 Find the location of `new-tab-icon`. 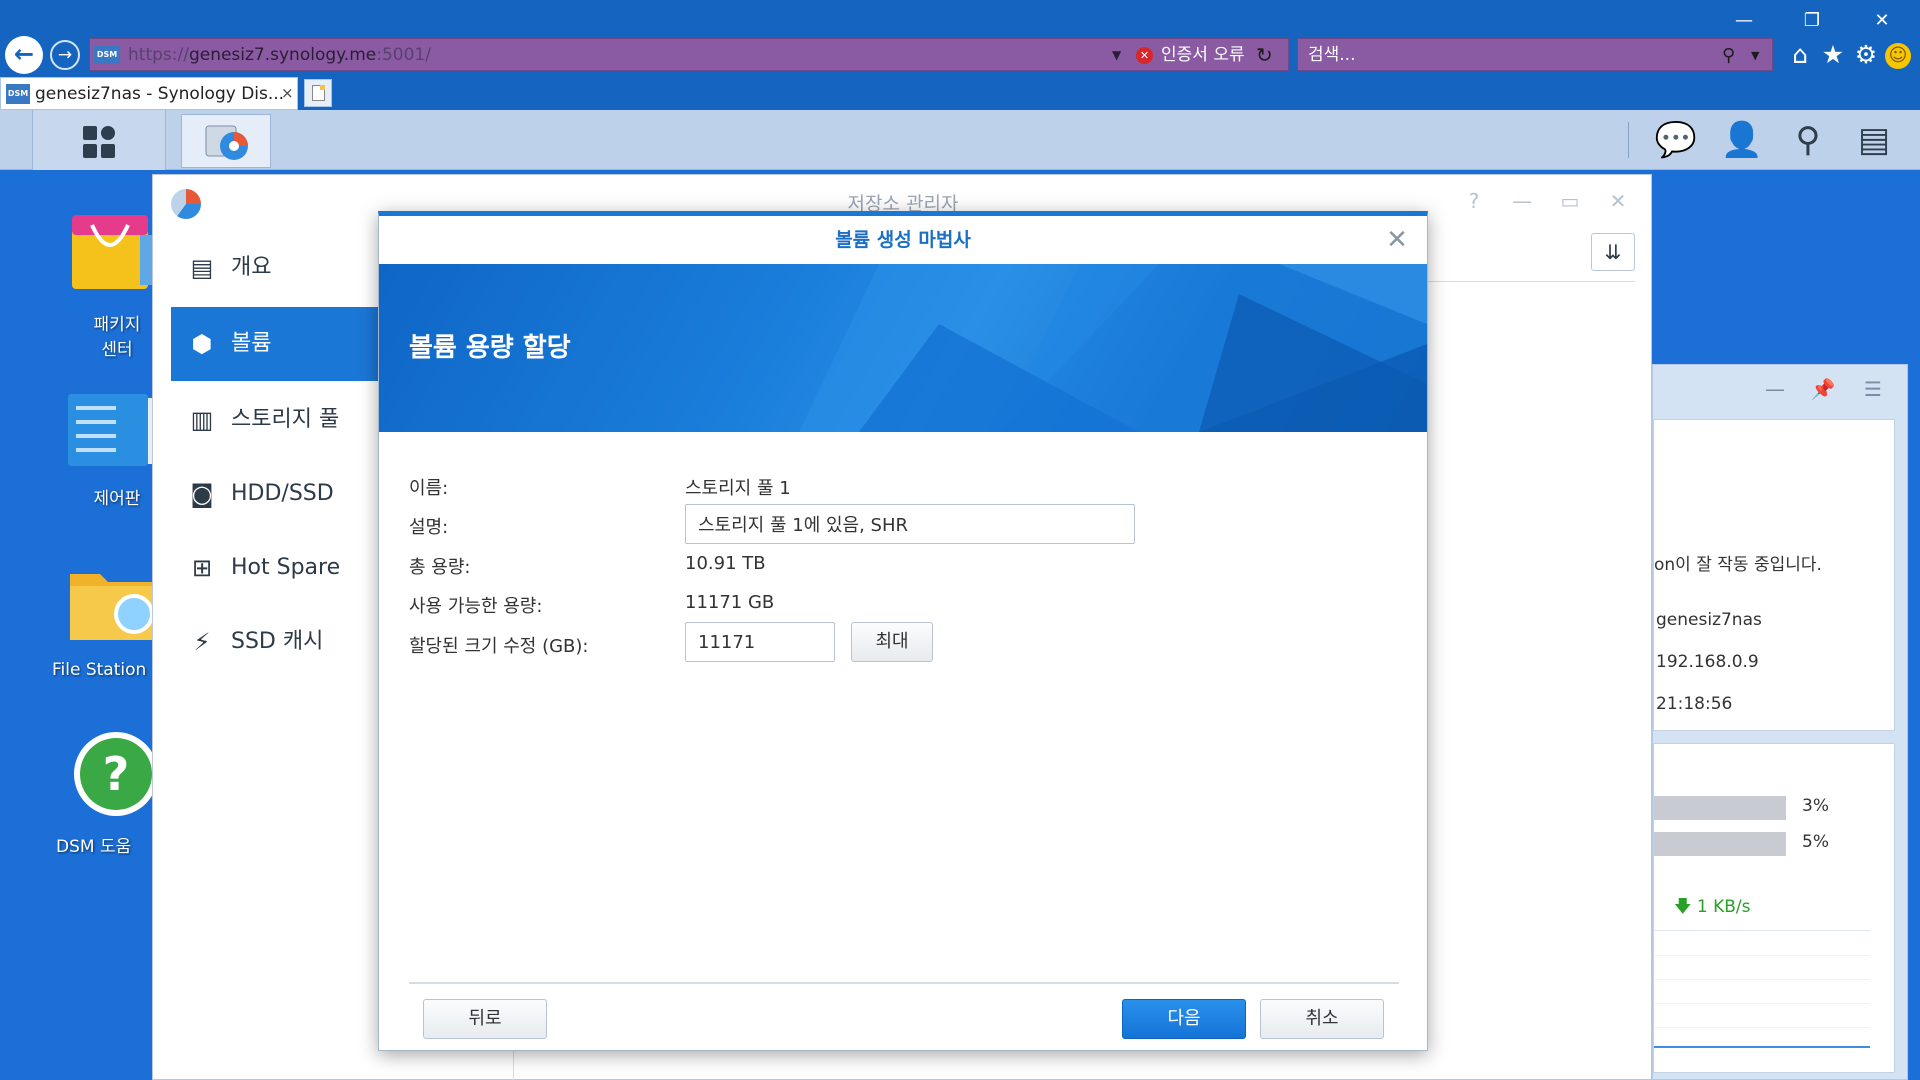

new-tab-icon is located at coordinates (318, 93).